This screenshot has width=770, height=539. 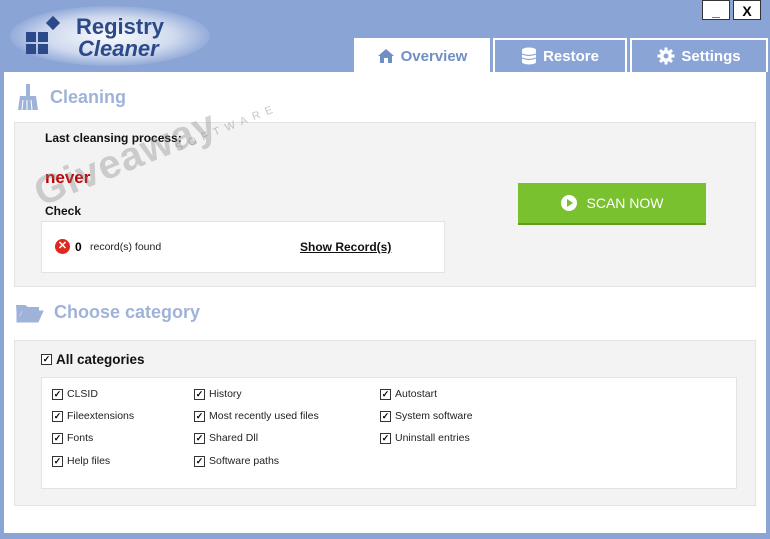 What do you see at coordinates (416, 394) in the screenshot?
I see `category-label: Autostart` at bounding box center [416, 394].